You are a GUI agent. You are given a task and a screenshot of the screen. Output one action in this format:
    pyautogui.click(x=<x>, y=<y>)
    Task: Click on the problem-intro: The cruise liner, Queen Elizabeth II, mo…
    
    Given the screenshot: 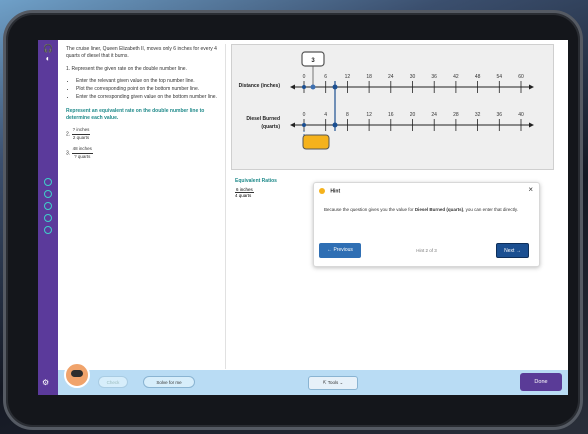 What is the action you would take?
    pyautogui.click(x=141, y=53)
    